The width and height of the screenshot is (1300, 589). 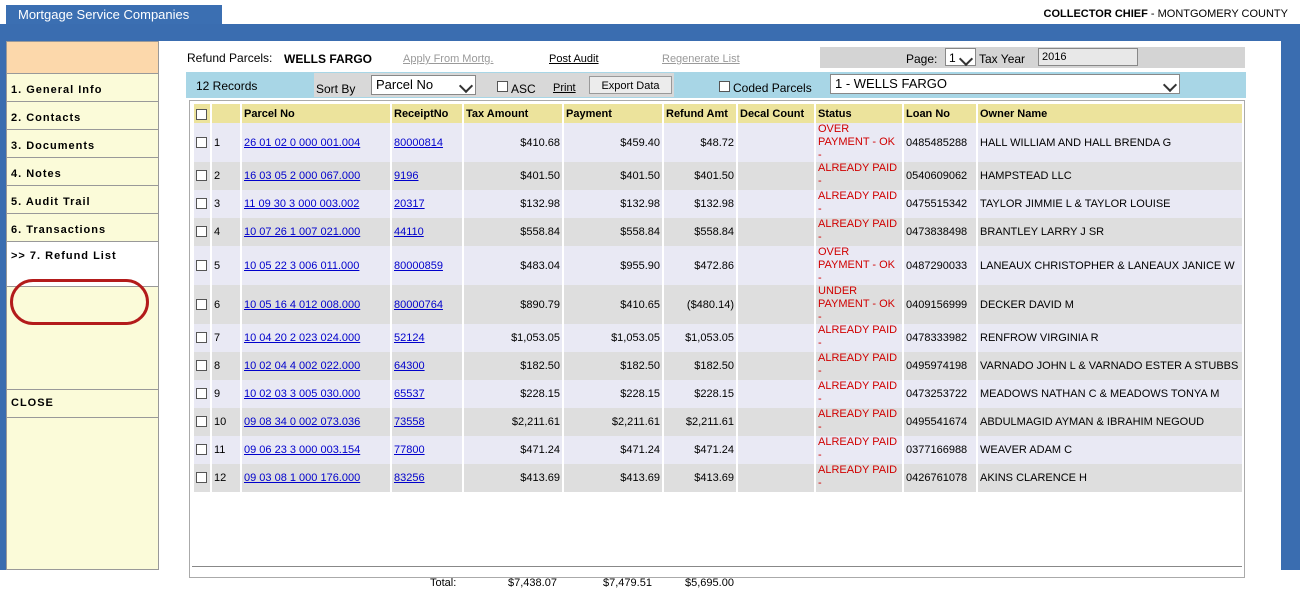 What do you see at coordinates (700, 113) in the screenshot?
I see `col-header-refund-amt: Refund Amt` at bounding box center [700, 113].